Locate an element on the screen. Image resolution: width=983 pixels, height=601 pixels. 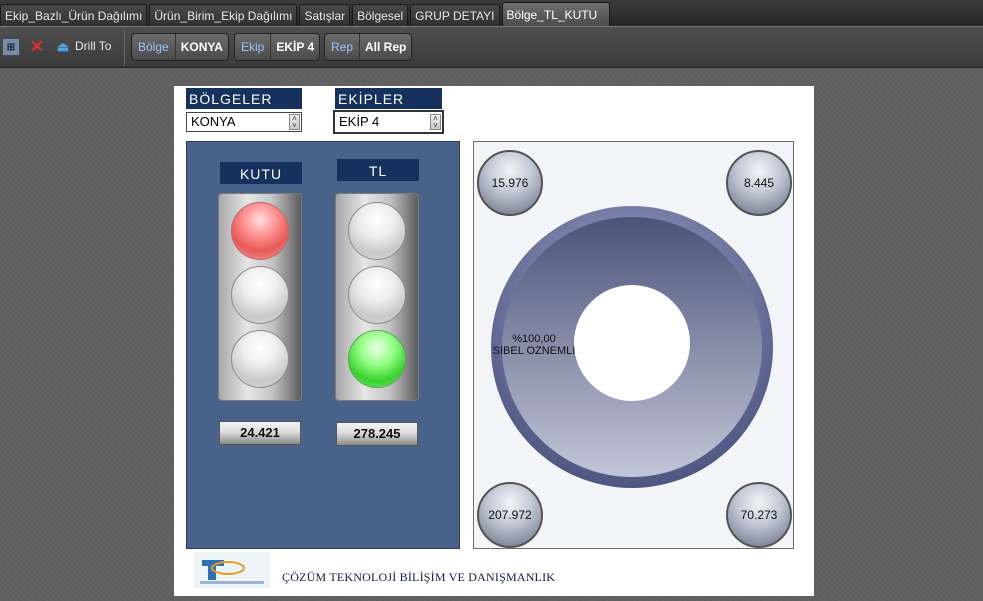
tl-yellow-lamp is located at coordinates (377, 295).